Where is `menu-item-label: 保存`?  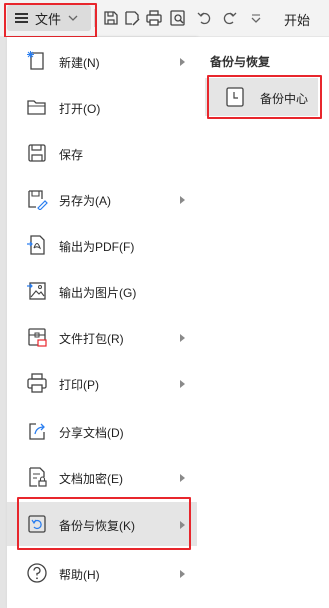
menu-item-label: 保存 is located at coordinates (71, 155).